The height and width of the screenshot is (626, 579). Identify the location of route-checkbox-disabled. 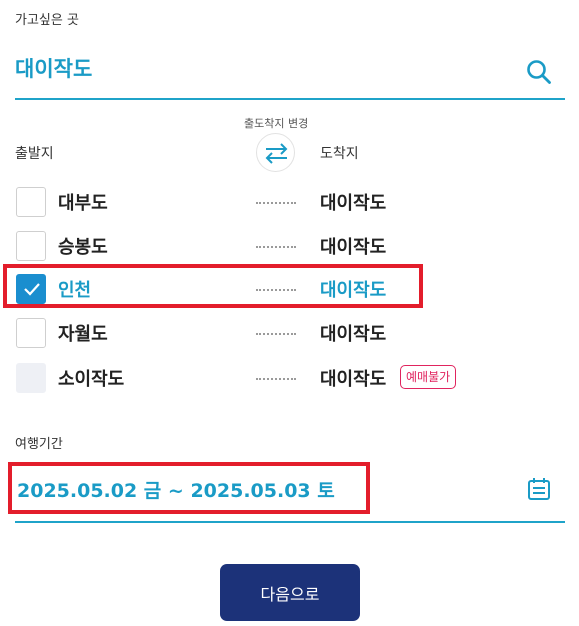
(31, 378).